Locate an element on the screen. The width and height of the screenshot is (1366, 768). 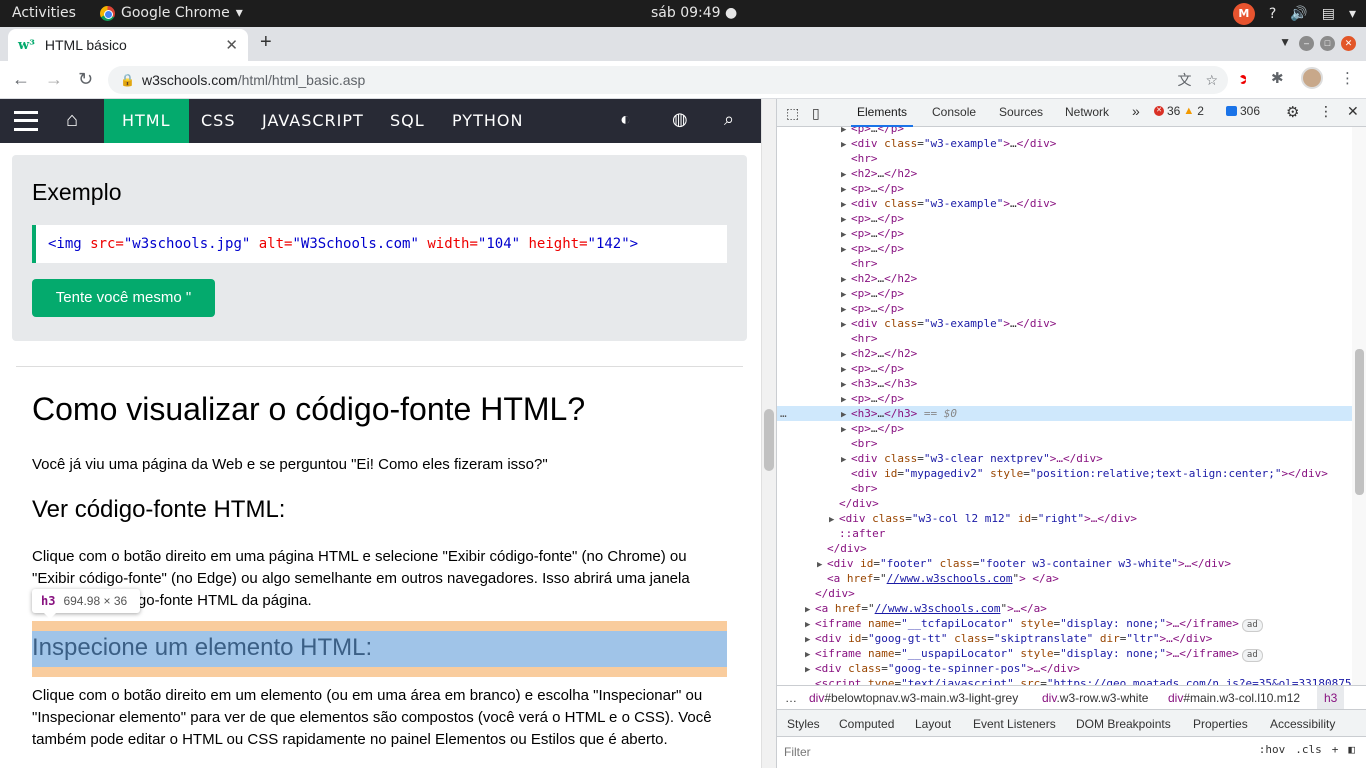
extensions-puzzle-icon: ✱ is located at coordinates (1277, 78).